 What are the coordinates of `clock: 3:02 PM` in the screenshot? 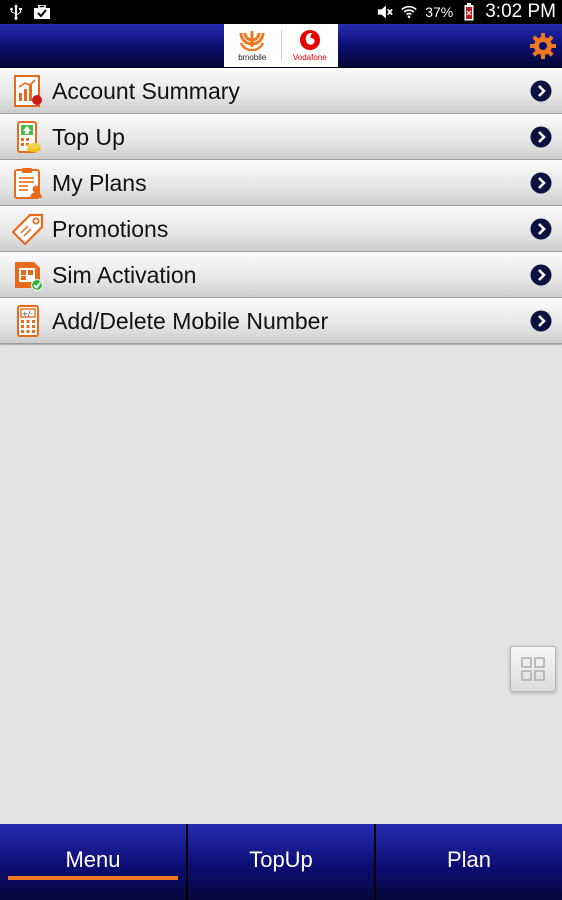 It's located at (520, 11).